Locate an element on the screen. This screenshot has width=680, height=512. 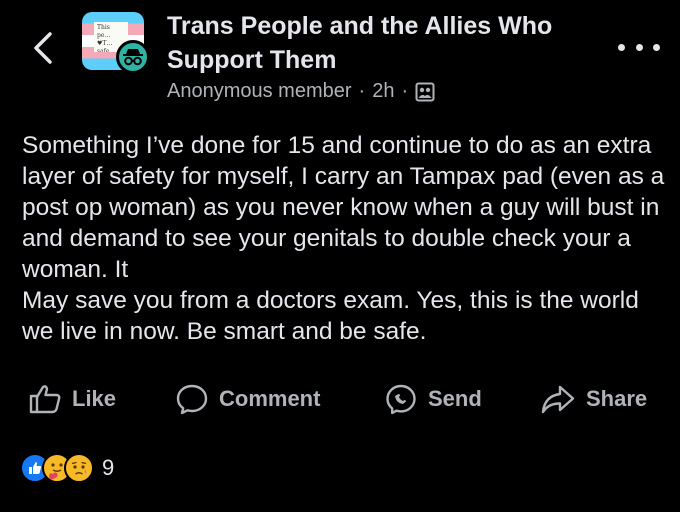
send-label: Send is located at coordinates (455, 398).